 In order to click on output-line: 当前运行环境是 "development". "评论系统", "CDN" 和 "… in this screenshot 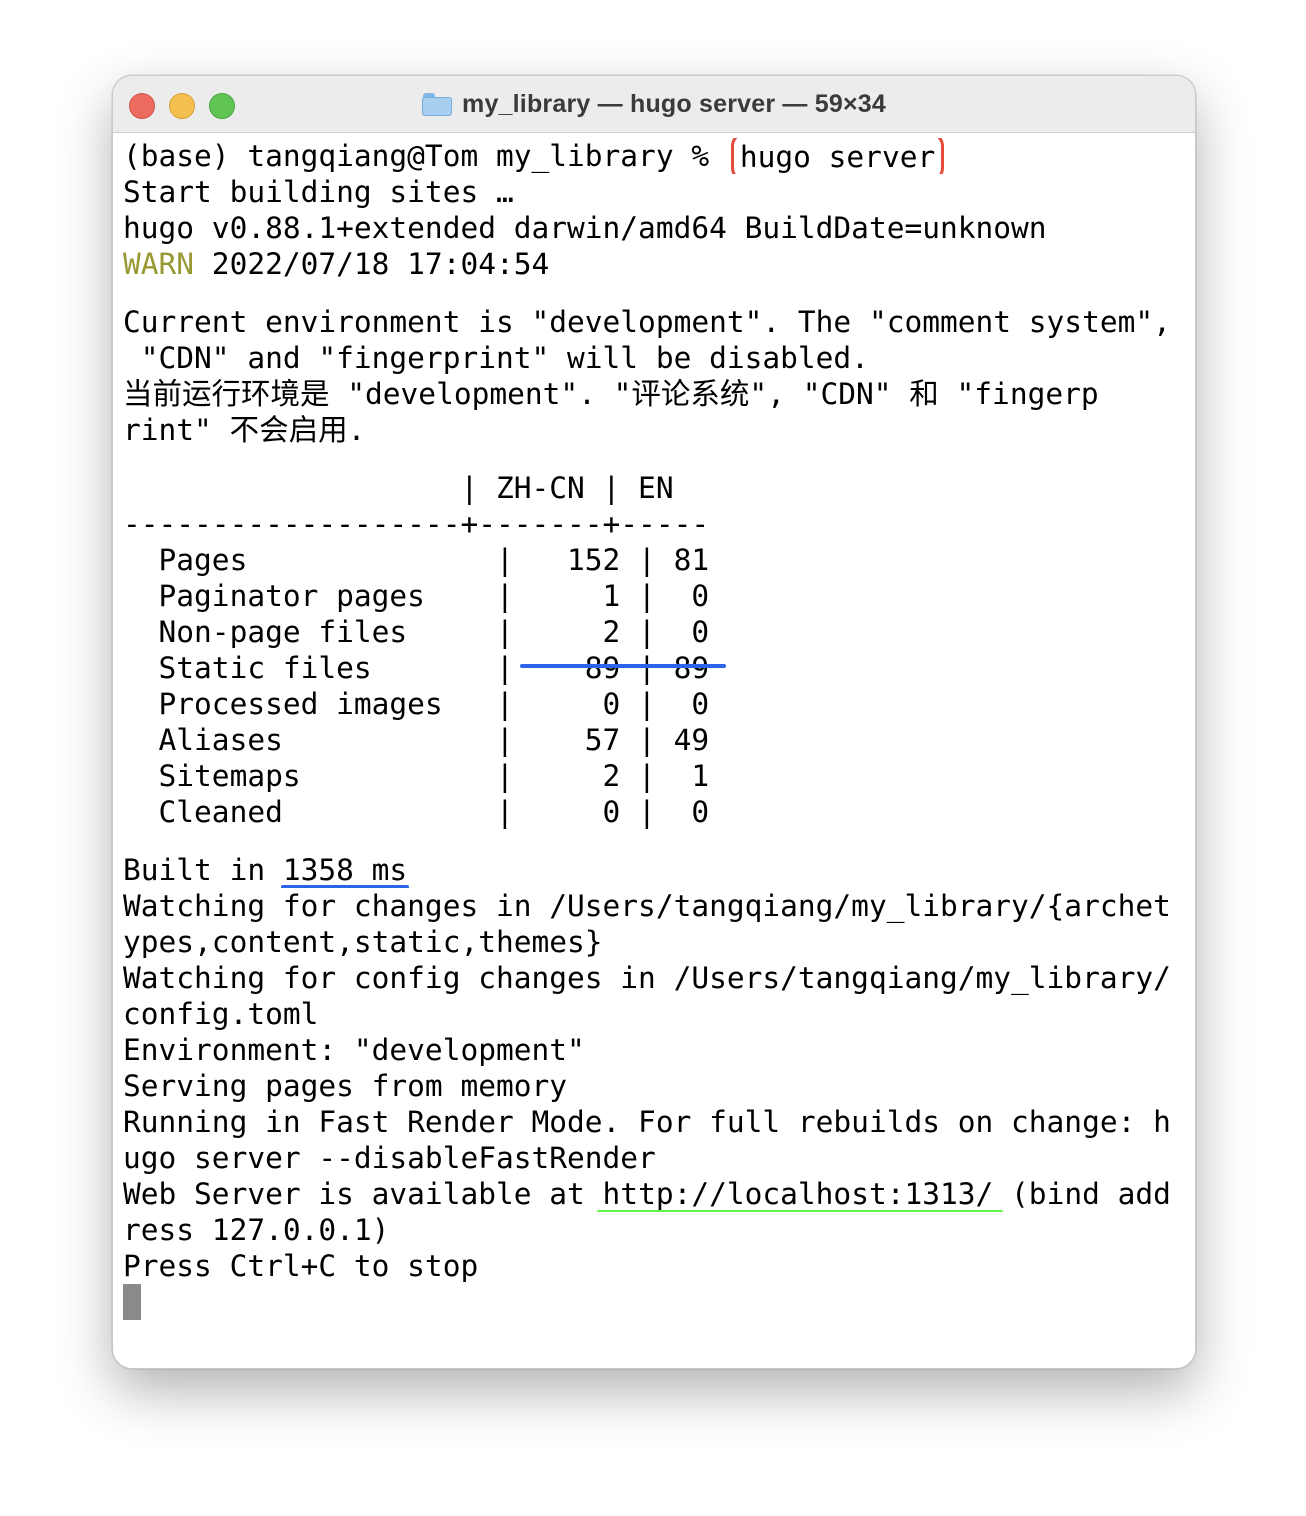, I will do `click(611, 394)`.